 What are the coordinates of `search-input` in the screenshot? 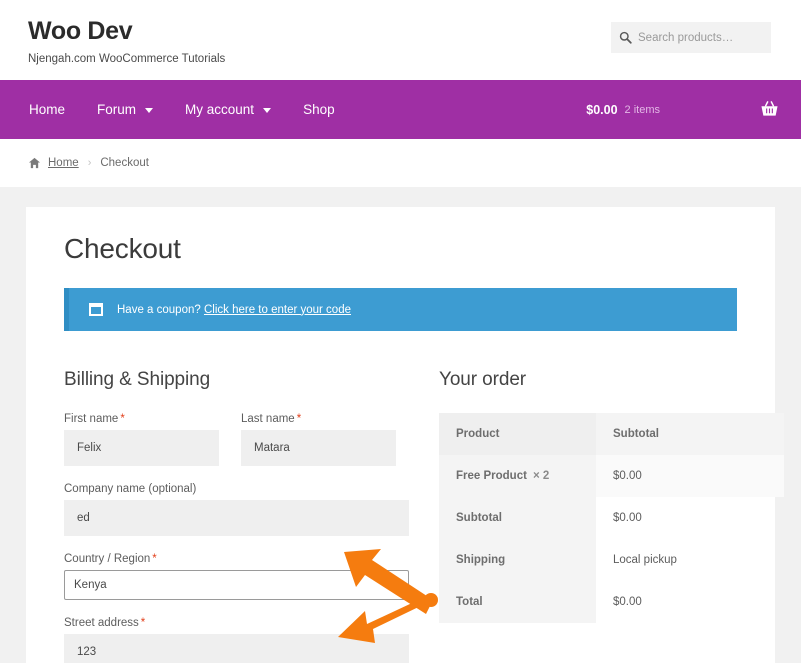 It's located at (700, 37).